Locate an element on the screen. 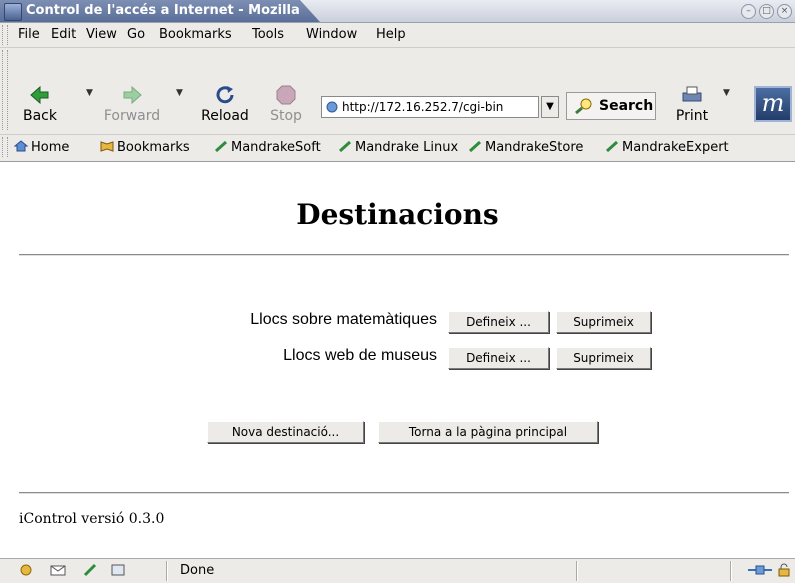  back-dropdown-icon: ▼ is located at coordinates (89, 93).